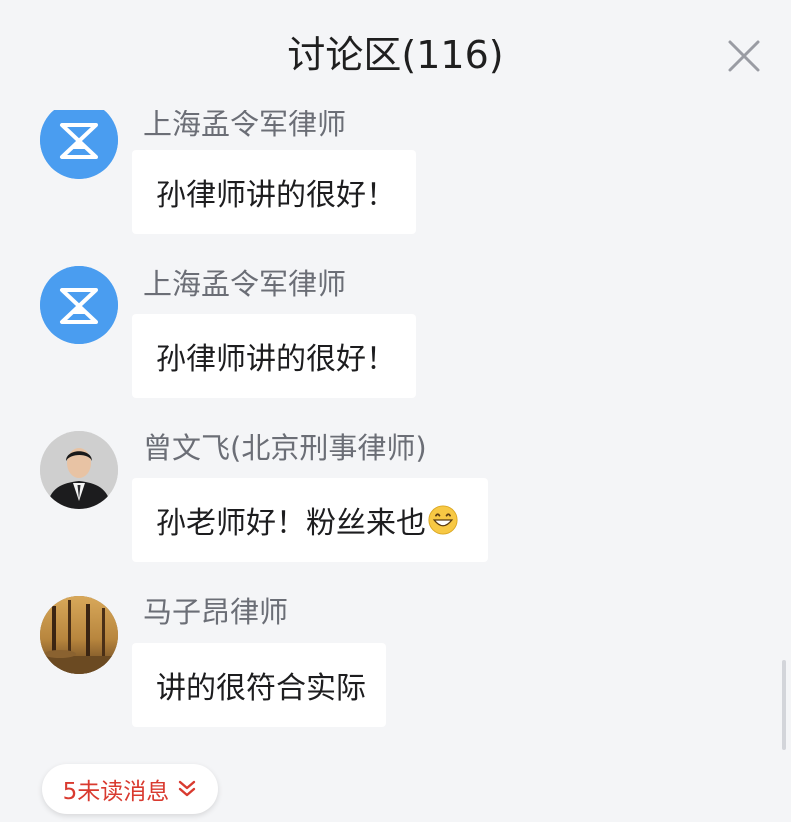  What do you see at coordinates (216, 612) in the screenshot?
I see `sender-name: 马子昂律师` at bounding box center [216, 612].